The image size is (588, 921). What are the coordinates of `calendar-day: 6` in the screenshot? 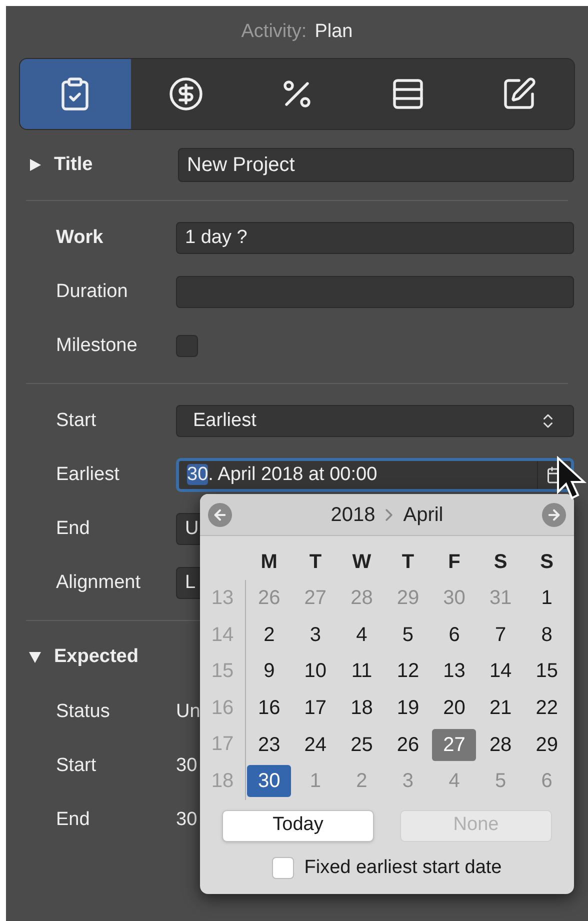 It's located at (454, 634).